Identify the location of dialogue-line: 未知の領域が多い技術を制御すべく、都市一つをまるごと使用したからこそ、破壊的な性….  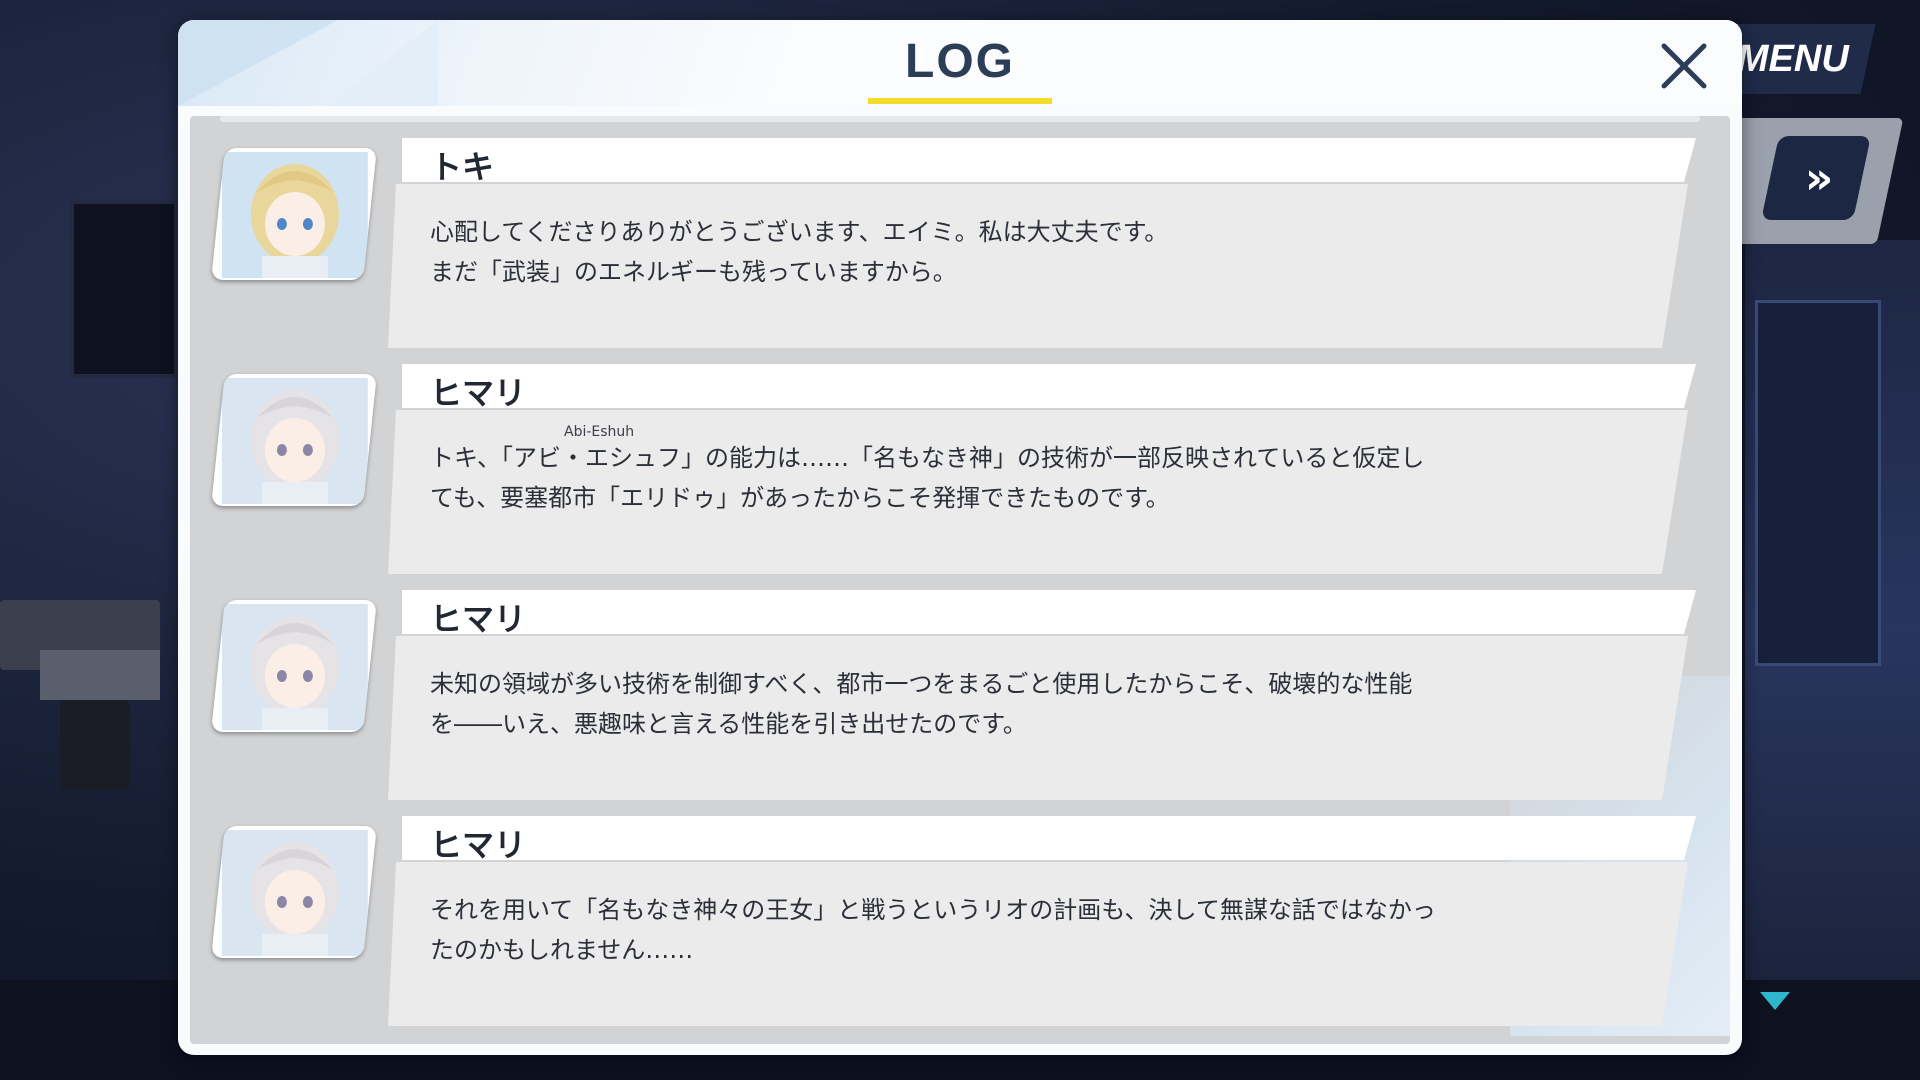
(921, 684).